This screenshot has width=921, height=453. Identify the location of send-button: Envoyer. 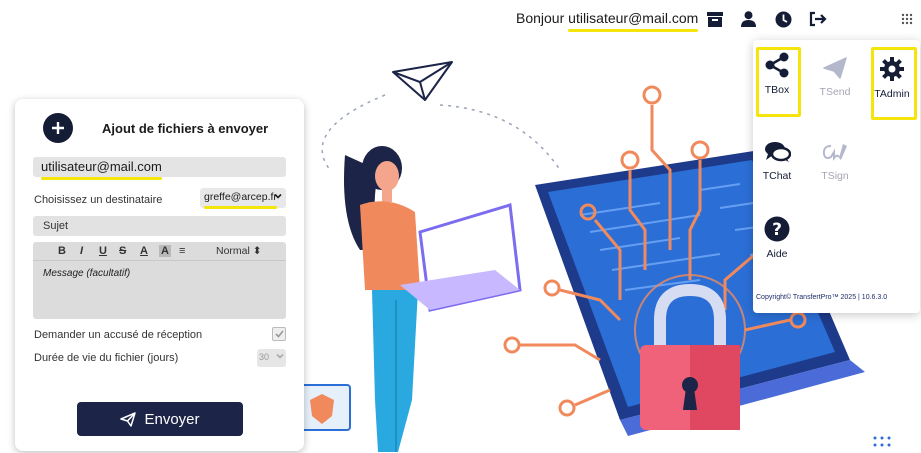
(160, 419).